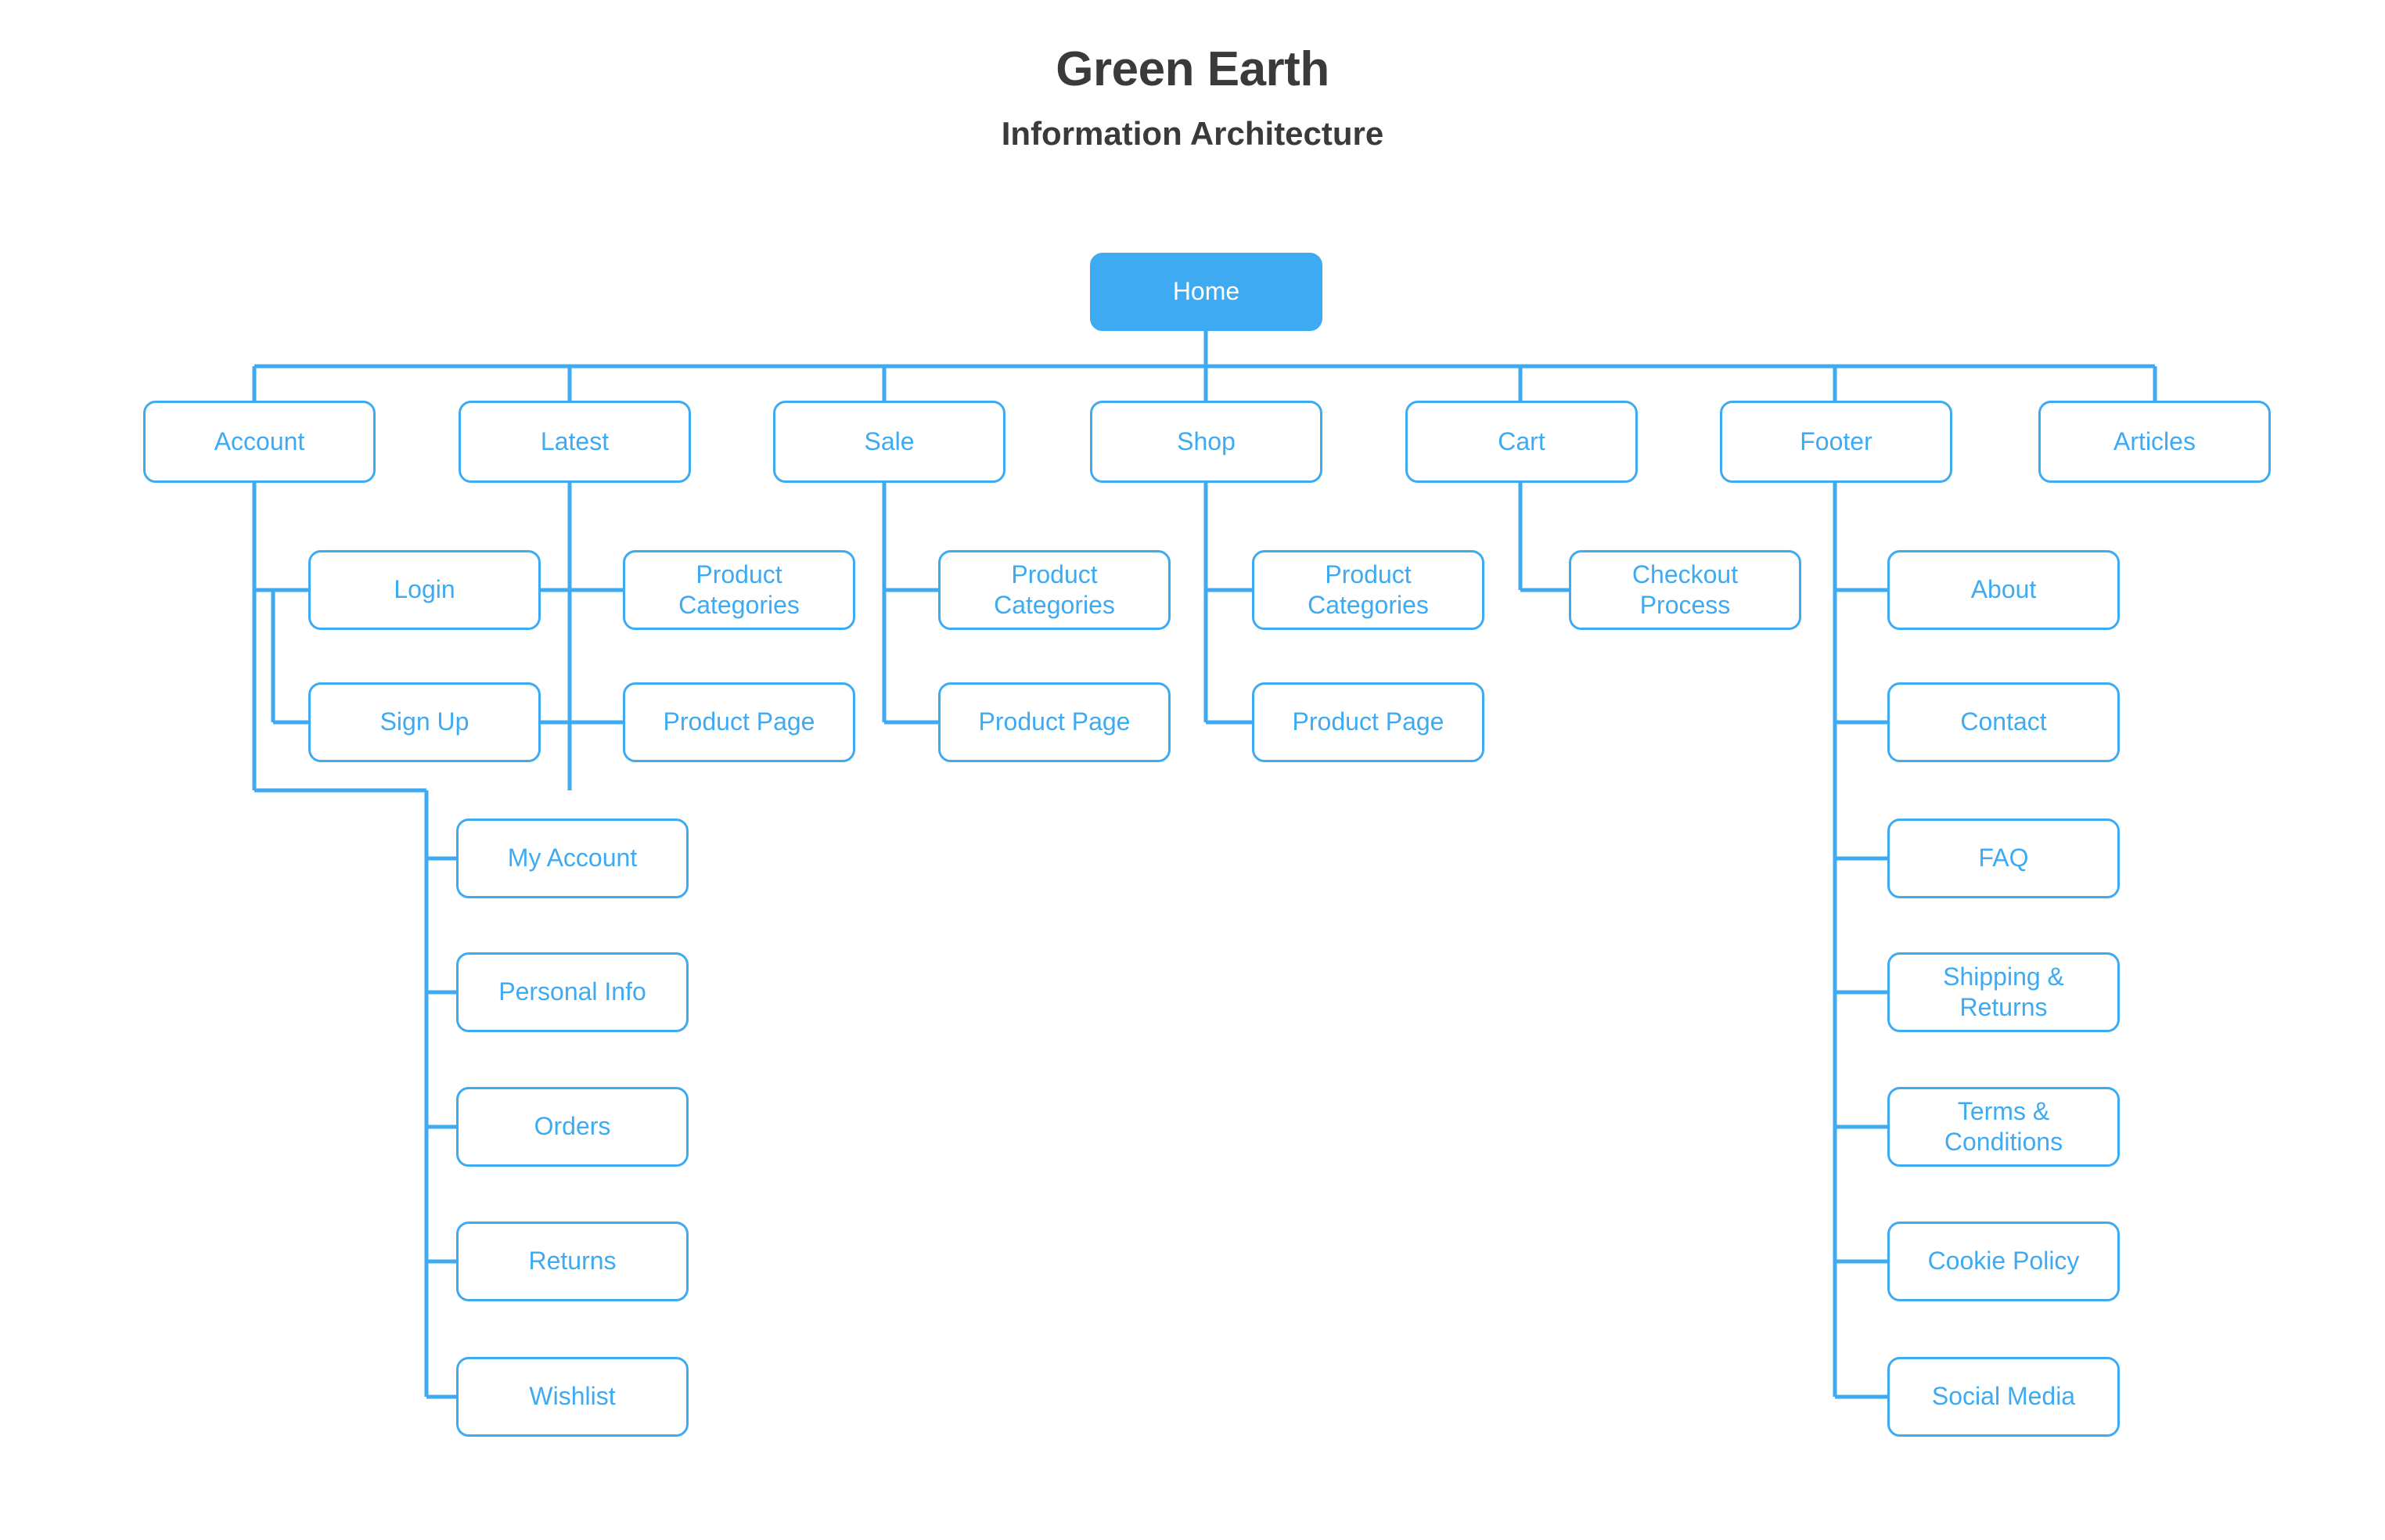 This screenshot has width=2385, height=1540. I want to click on node-label: About, so click(2003, 589).